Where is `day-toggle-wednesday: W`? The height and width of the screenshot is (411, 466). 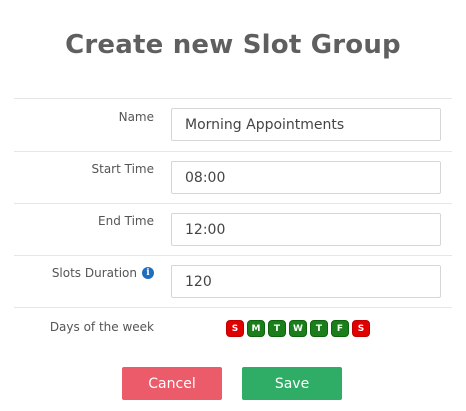
day-toggle-wednesday: W is located at coordinates (298, 328).